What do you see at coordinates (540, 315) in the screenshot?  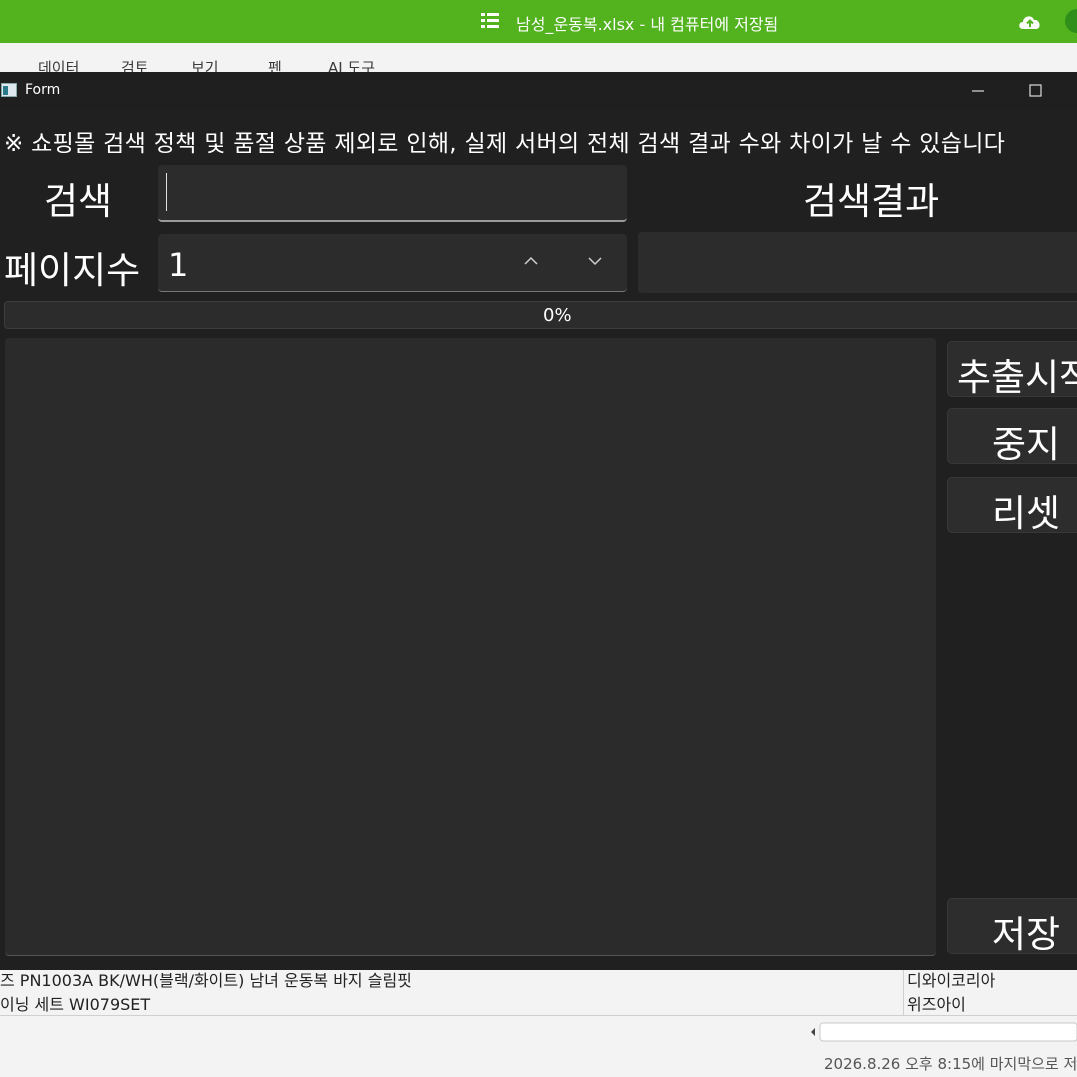 I see `progress-bar: 0%` at bounding box center [540, 315].